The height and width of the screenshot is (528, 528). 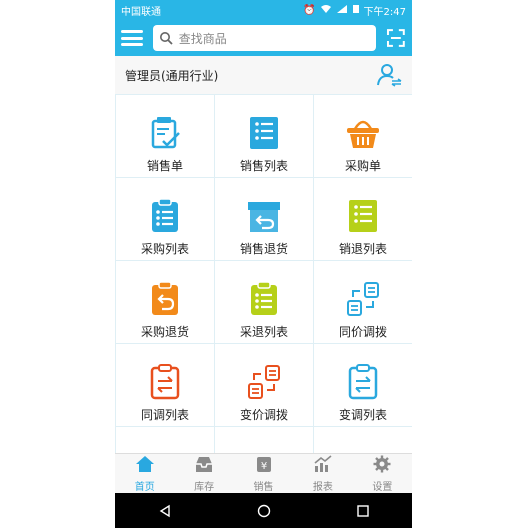 What do you see at coordinates (322, 487) in the screenshot?
I see `tab-label: 报表` at bounding box center [322, 487].